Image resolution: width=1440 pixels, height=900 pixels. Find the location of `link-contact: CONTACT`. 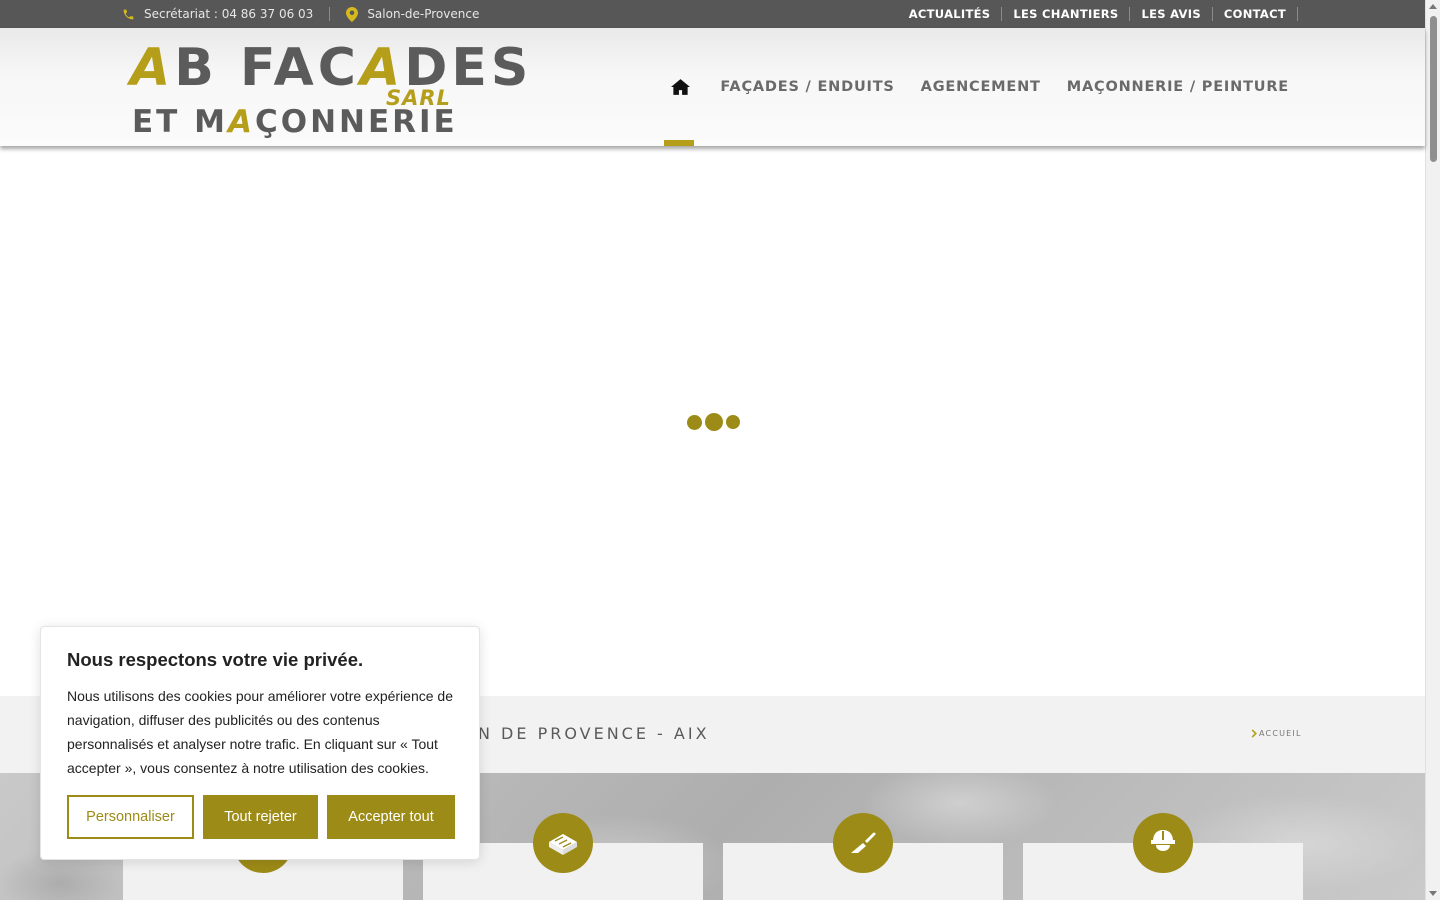

link-contact: CONTACT is located at coordinates (1255, 14).